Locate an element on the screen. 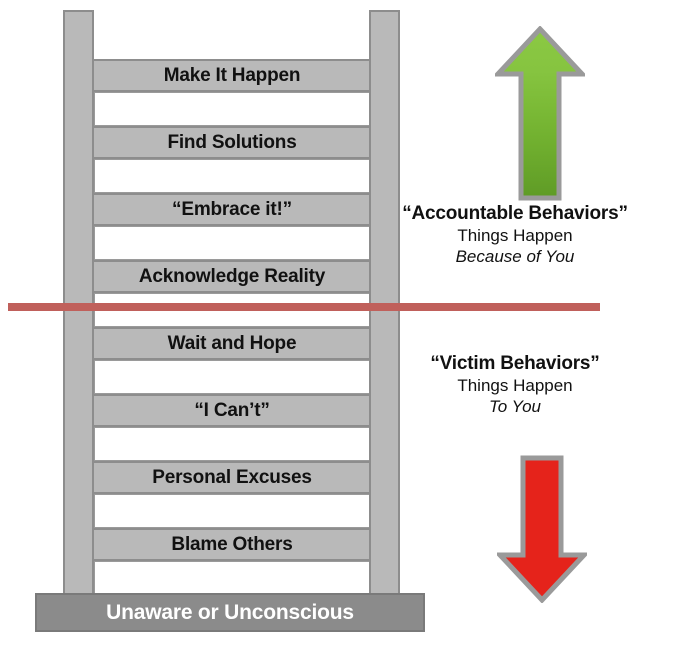 Image resolution: width=676 pixels, height=654 pixels. ladder-rung-label: Blame Others is located at coordinates (232, 544).